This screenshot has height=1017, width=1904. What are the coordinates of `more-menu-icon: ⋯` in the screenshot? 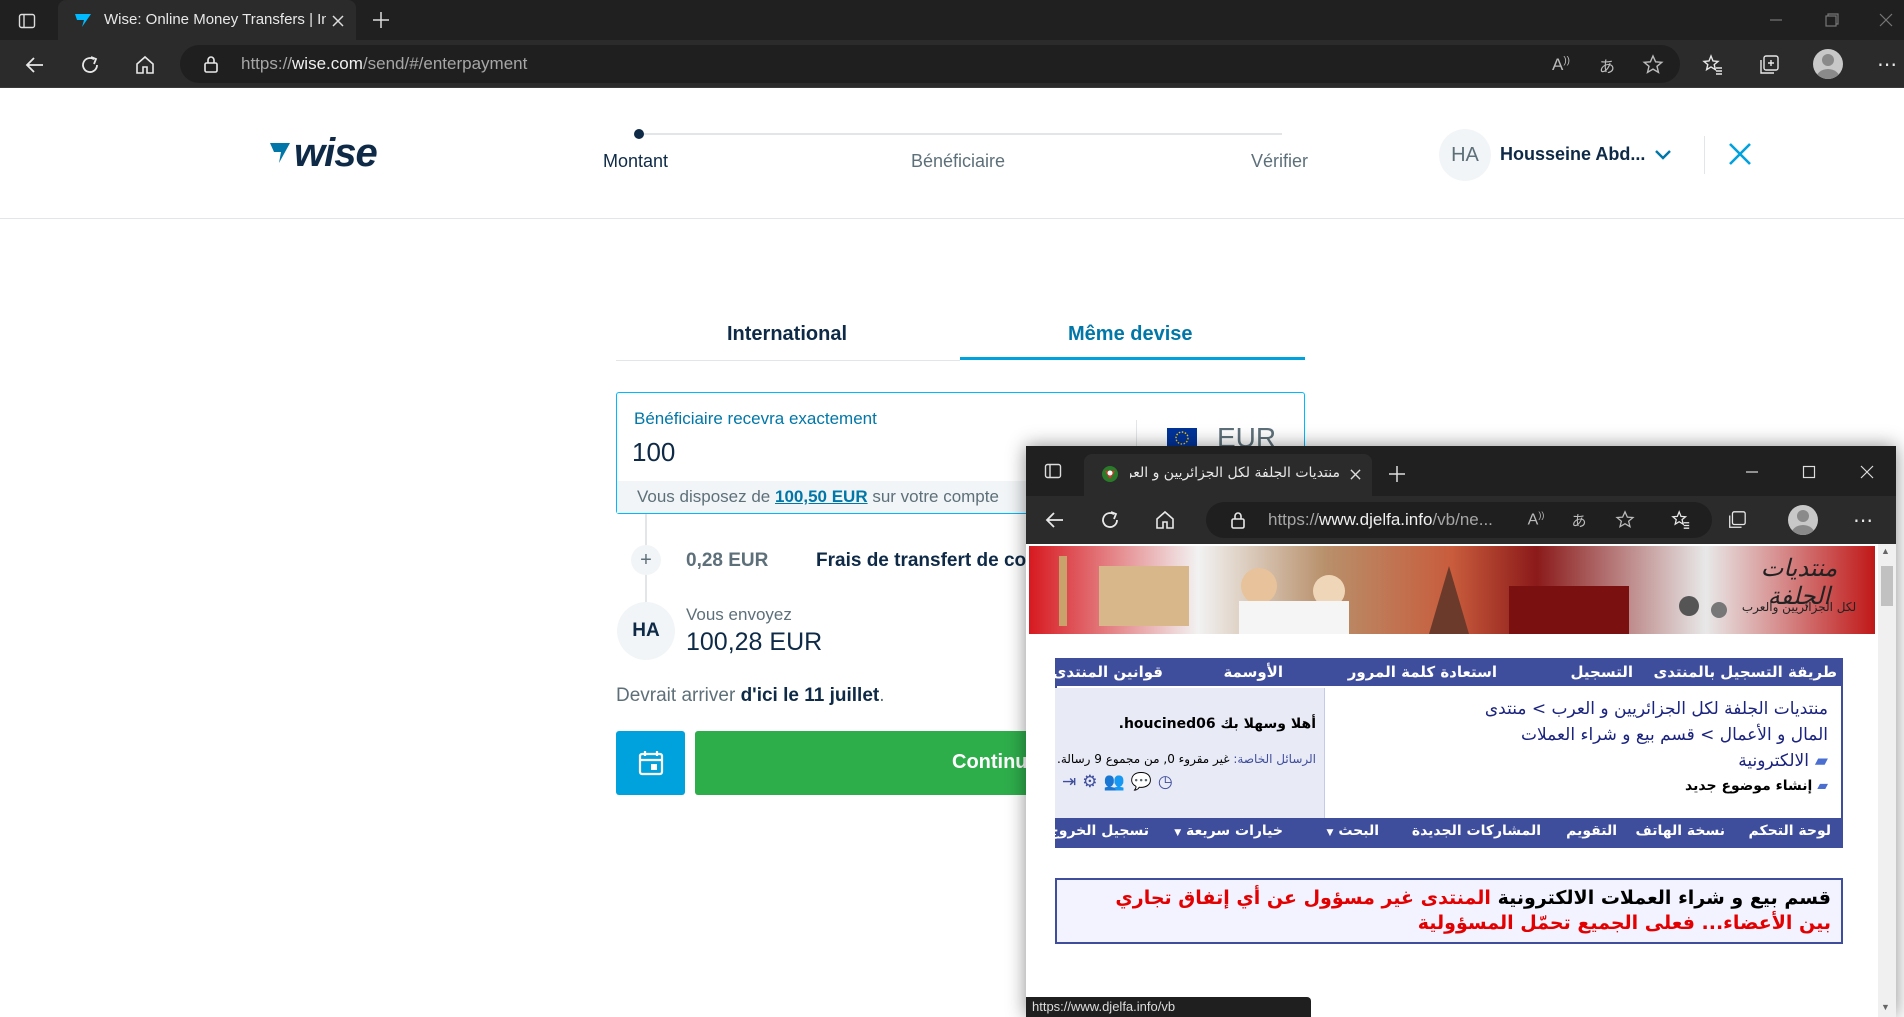 It's located at (1887, 65).